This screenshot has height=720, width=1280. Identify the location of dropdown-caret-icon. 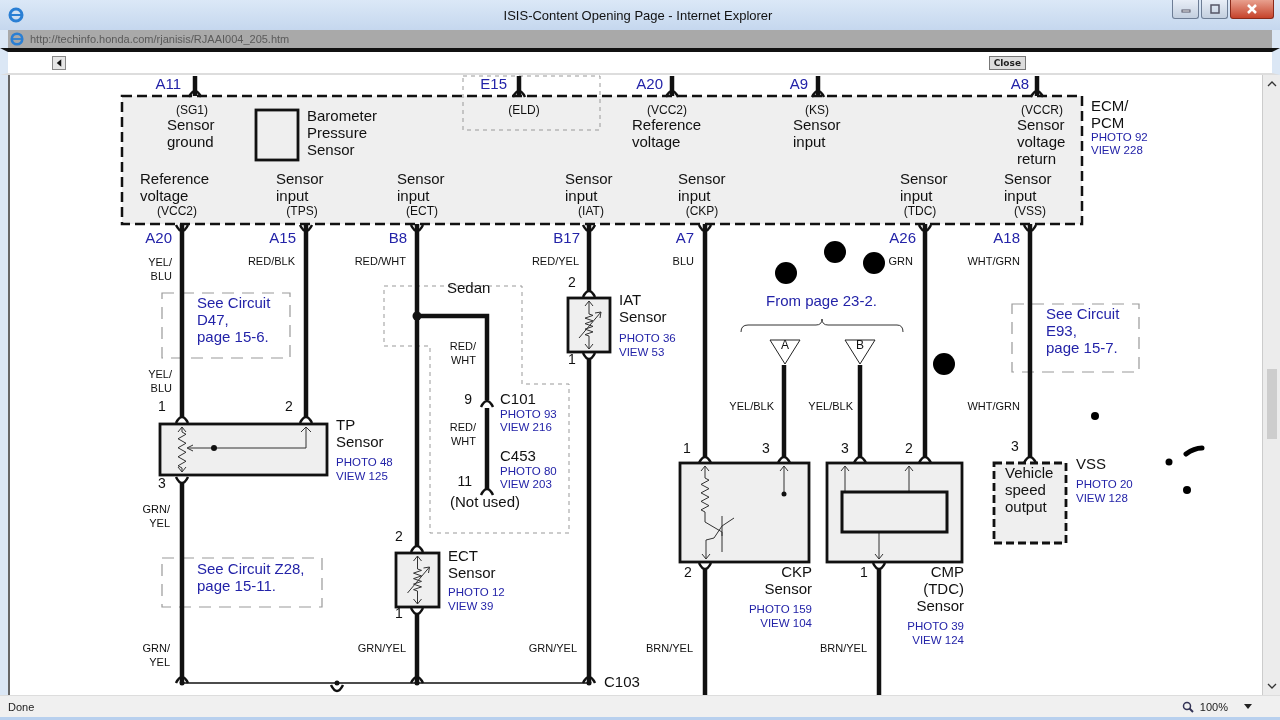
(1248, 706).